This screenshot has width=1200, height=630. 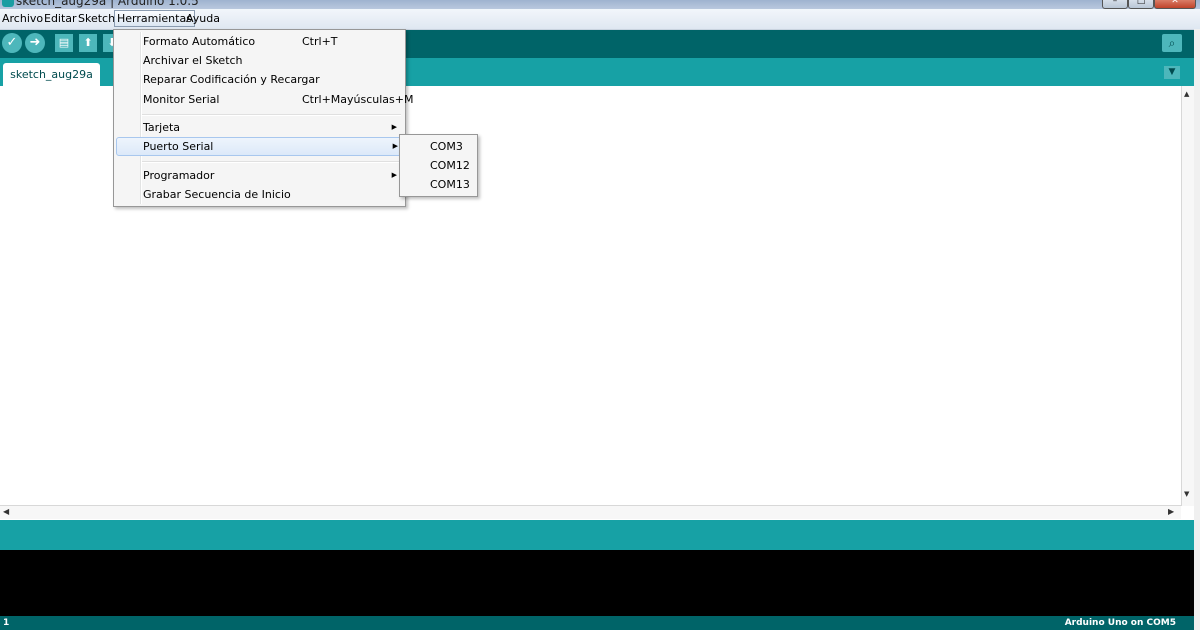 What do you see at coordinates (320, 41) in the screenshot?
I see `menu-item-shortcut: Ctrl+T` at bounding box center [320, 41].